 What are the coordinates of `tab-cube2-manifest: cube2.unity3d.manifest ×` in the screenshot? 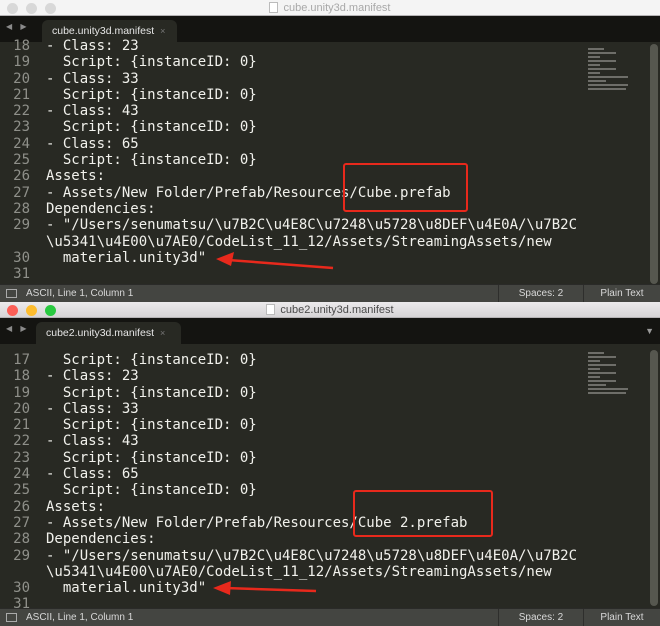 It's located at (108, 333).